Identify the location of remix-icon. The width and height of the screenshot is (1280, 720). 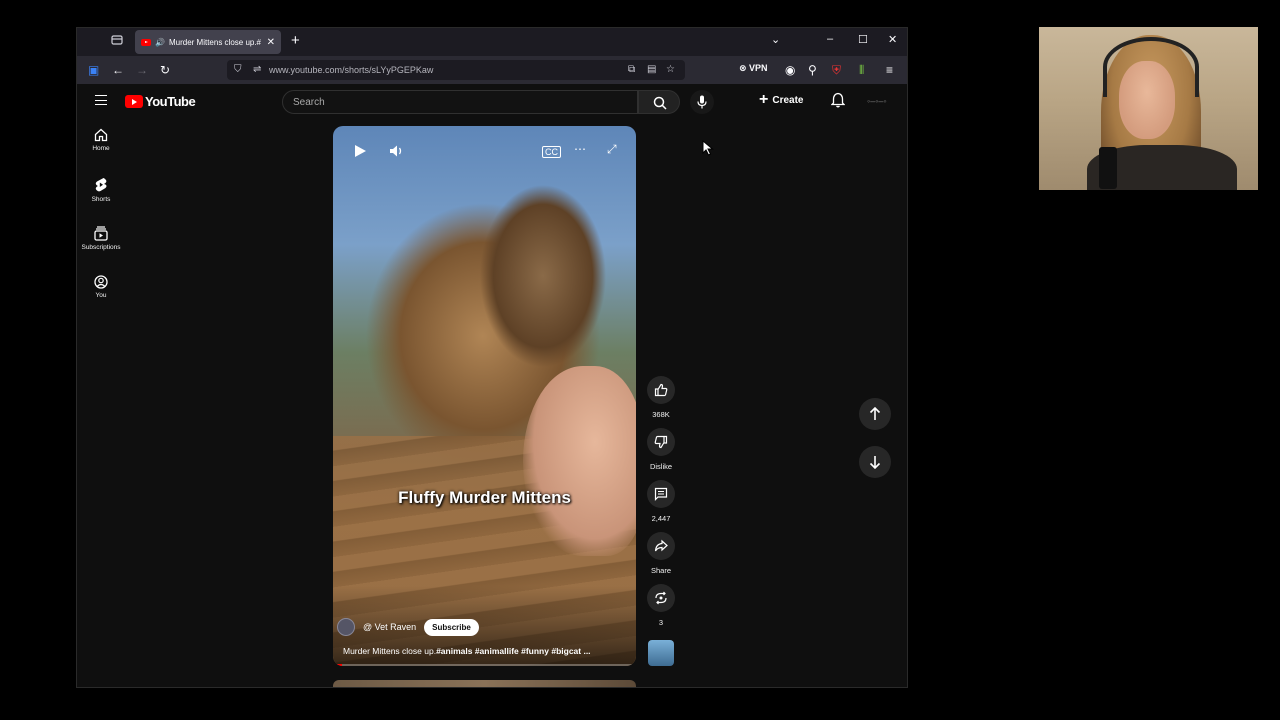
(661, 598).